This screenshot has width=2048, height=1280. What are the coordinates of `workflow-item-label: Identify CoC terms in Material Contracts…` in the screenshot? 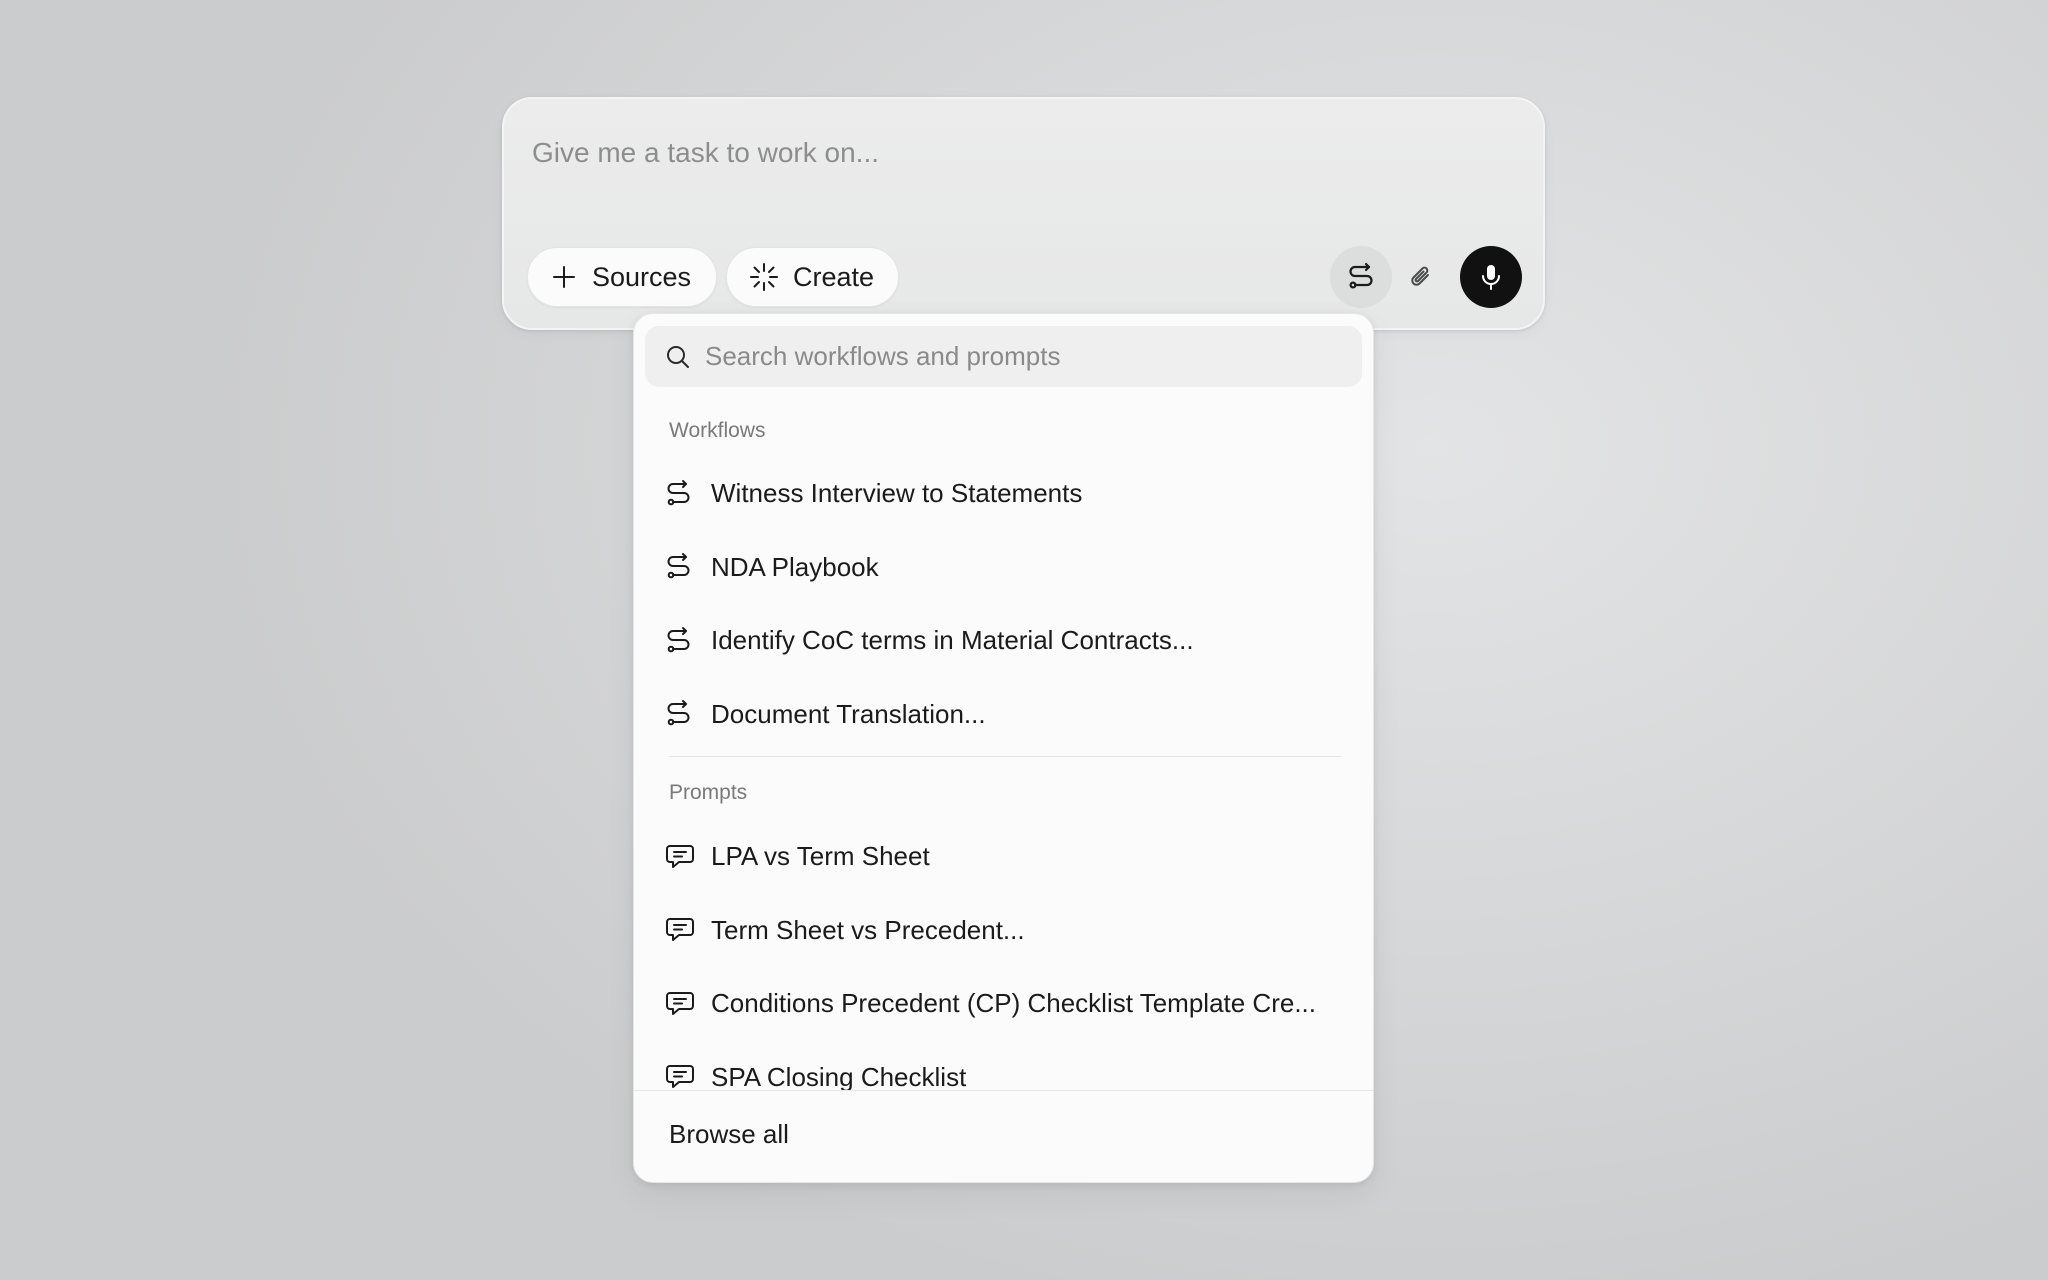 It's located at (952, 640).